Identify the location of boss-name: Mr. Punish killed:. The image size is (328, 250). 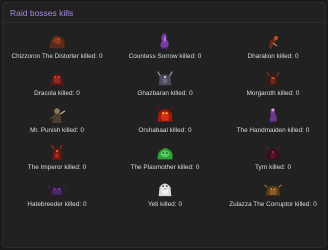
(54, 130).